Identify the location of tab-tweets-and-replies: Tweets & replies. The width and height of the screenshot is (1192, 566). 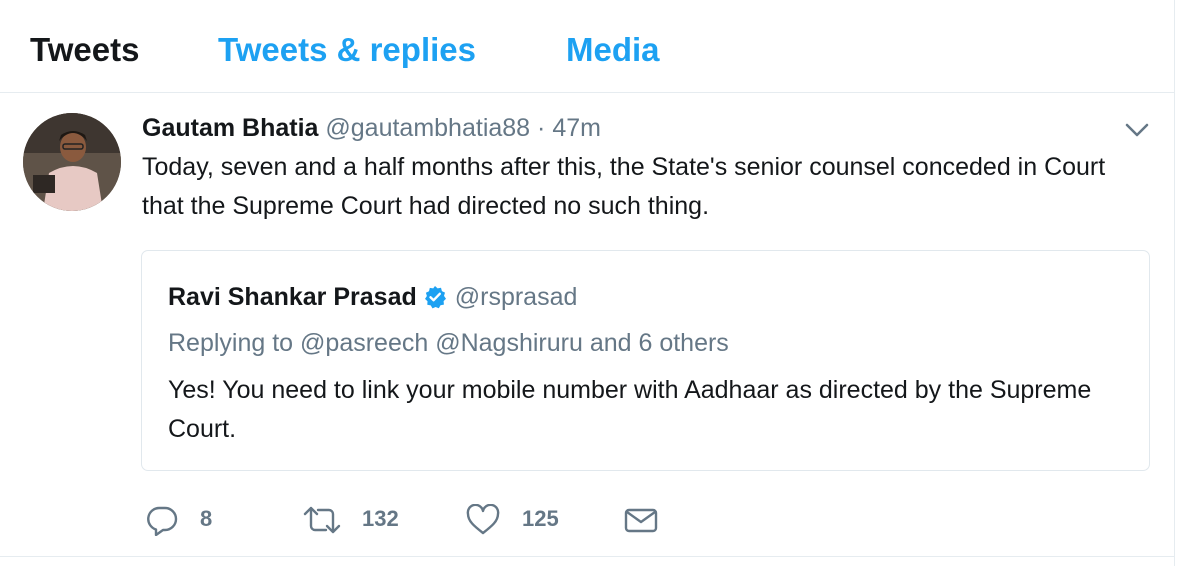
(347, 50).